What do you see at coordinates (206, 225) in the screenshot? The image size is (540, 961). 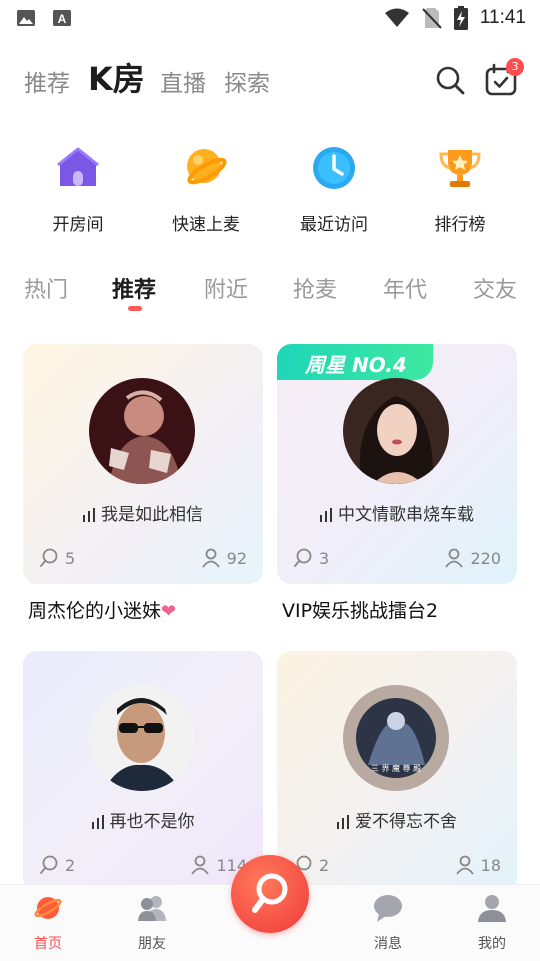 I see `quick-mic-label: 快速上麦` at bounding box center [206, 225].